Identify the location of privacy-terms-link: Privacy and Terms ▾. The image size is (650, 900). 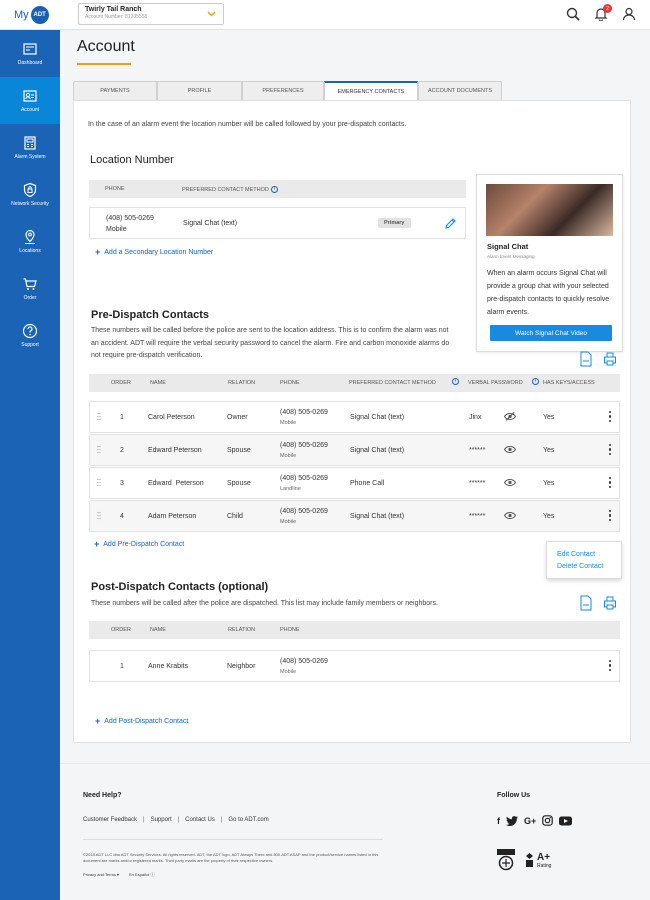
(101, 875).